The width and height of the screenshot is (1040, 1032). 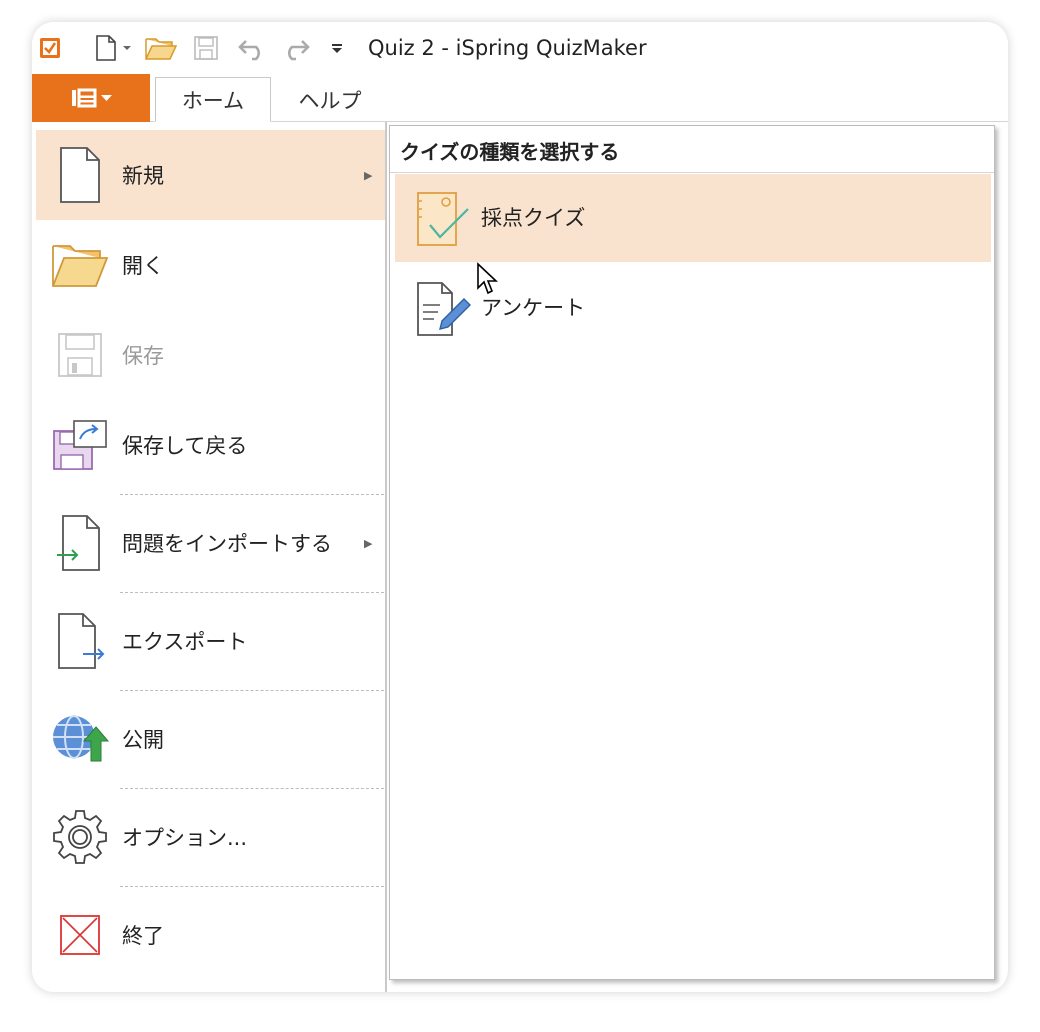 What do you see at coordinates (210, 935) in the screenshot?
I see `menu-item-exit: 終了` at bounding box center [210, 935].